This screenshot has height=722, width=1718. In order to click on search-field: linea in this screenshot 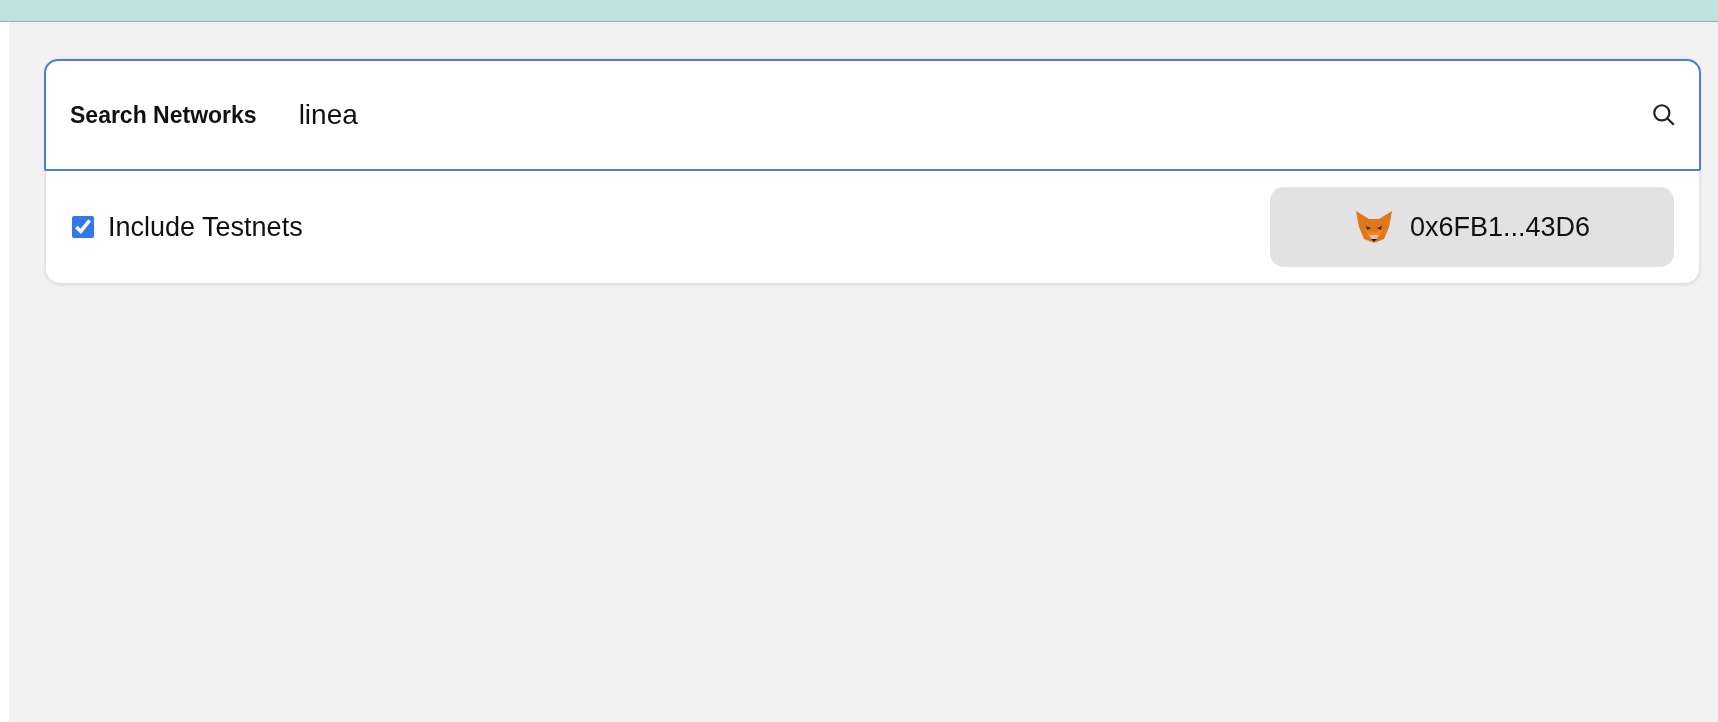, I will do `click(973, 115)`.